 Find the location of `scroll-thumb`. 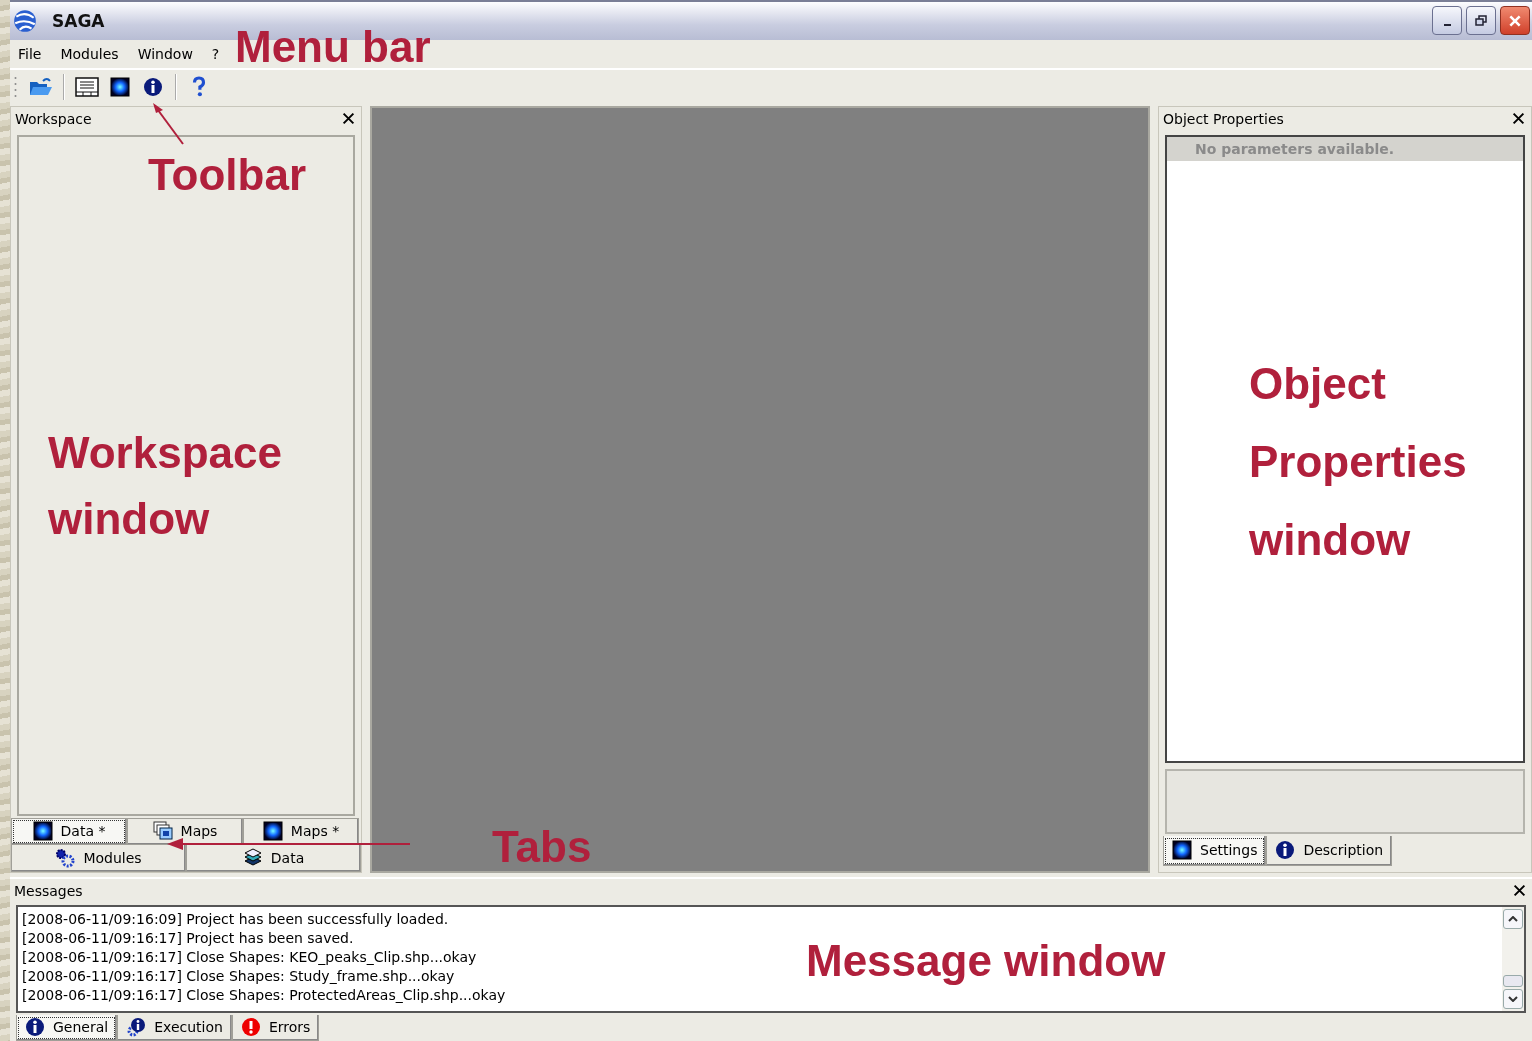

scroll-thumb is located at coordinates (1513, 981).